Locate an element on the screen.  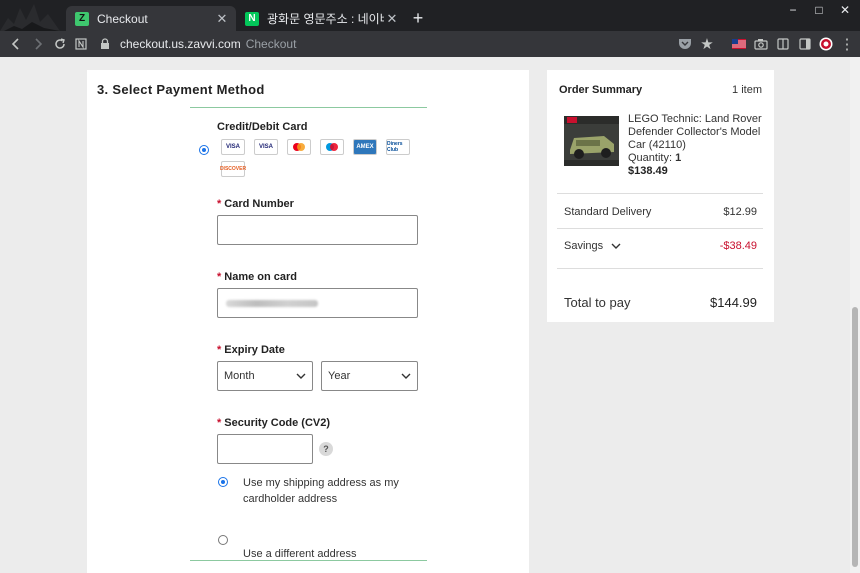
visa-logo-icon: VISA is located at coordinates (233, 147).